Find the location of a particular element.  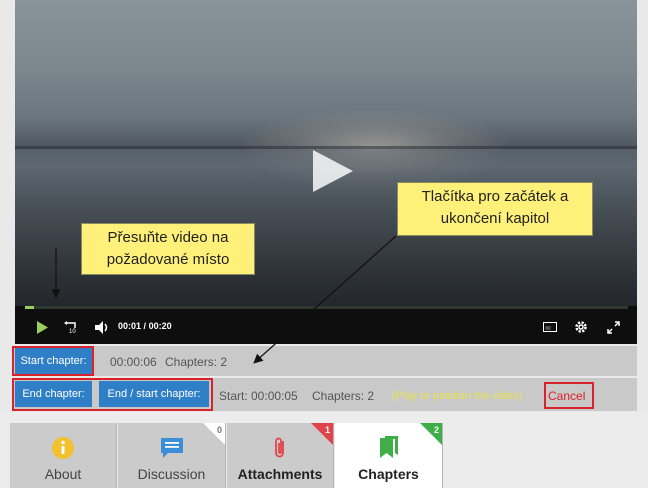

svg-text: cc is located at coordinates (549, 329).